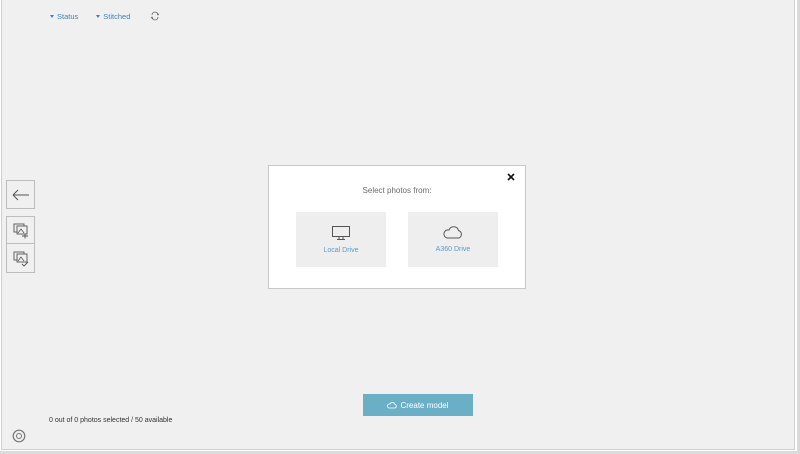 The image size is (800, 454). I want to click on help-icon, so click(19, 436).